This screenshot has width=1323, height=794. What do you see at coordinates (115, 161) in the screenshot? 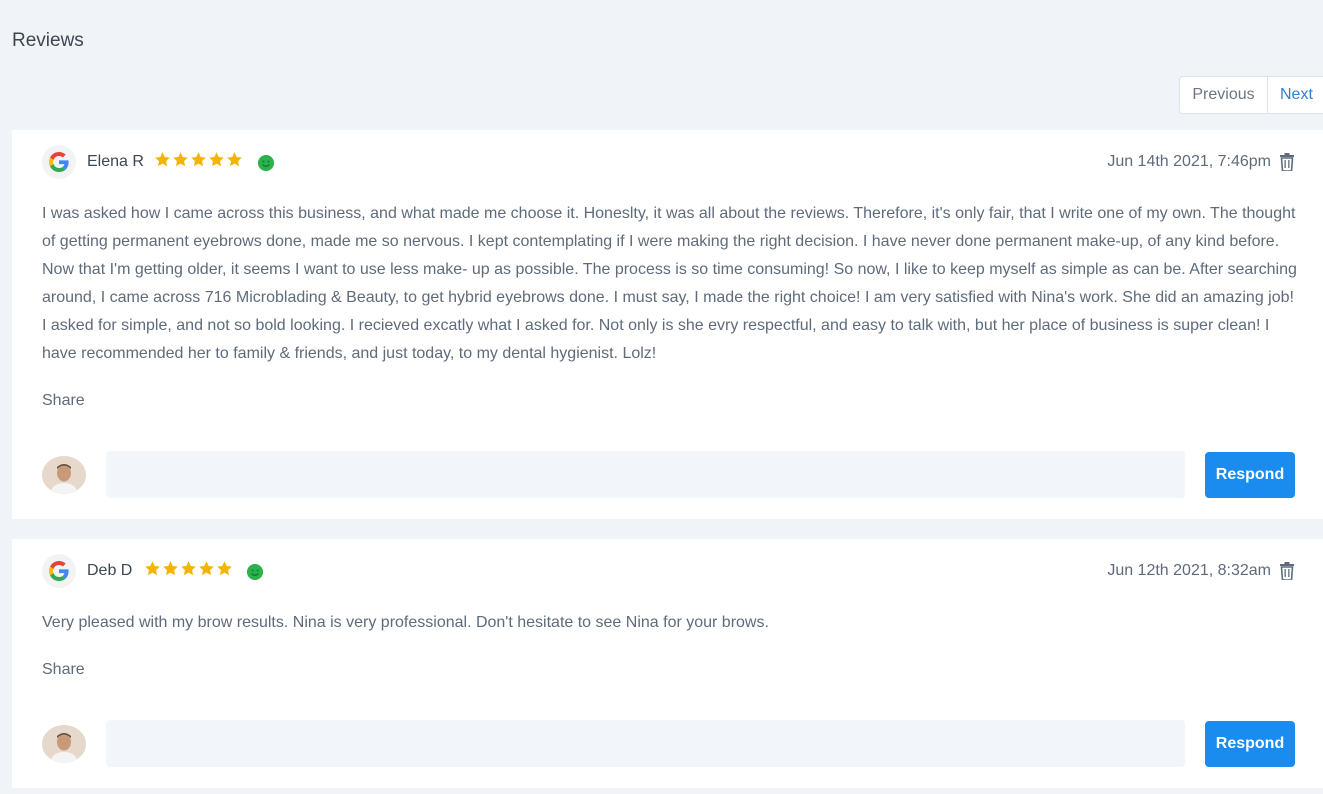
I see `reviewer-name: Elena R` at bounding box center [115, 161].